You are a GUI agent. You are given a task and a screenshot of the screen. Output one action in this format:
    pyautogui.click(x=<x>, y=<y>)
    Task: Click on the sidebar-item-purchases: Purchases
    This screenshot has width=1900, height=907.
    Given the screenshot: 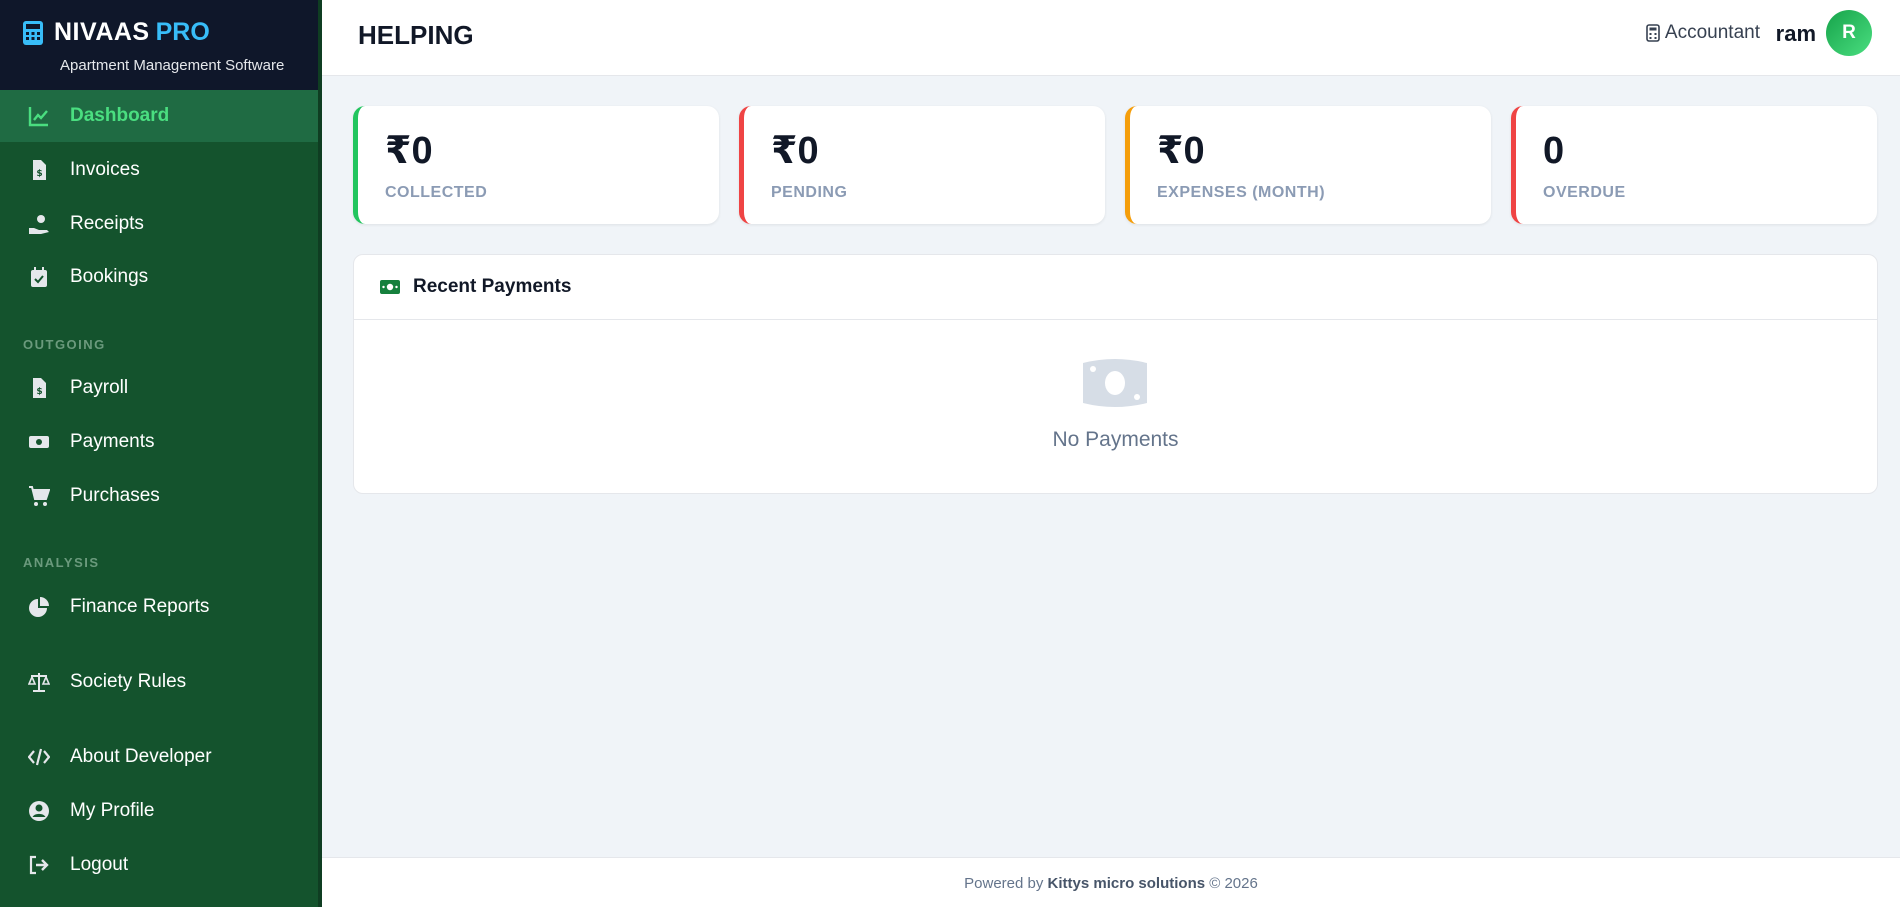 What is the action you would take?
    pyautogui.click(x=159, y=496)
    